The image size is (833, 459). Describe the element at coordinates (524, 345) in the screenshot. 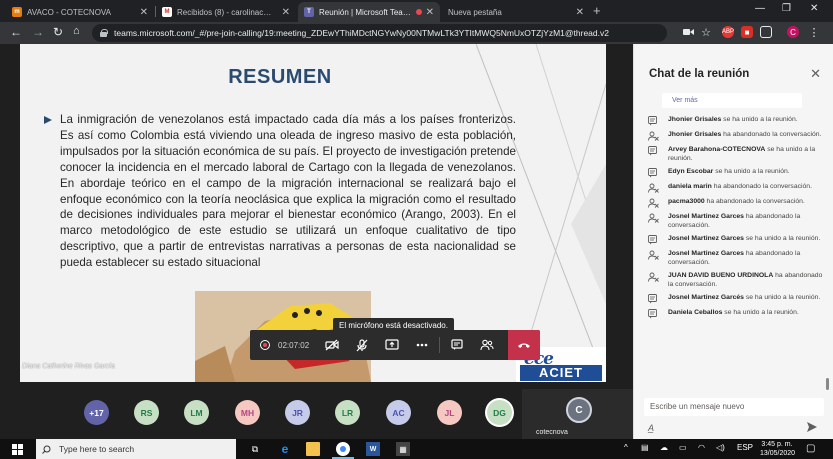

I see `hang-up-button` at that location.